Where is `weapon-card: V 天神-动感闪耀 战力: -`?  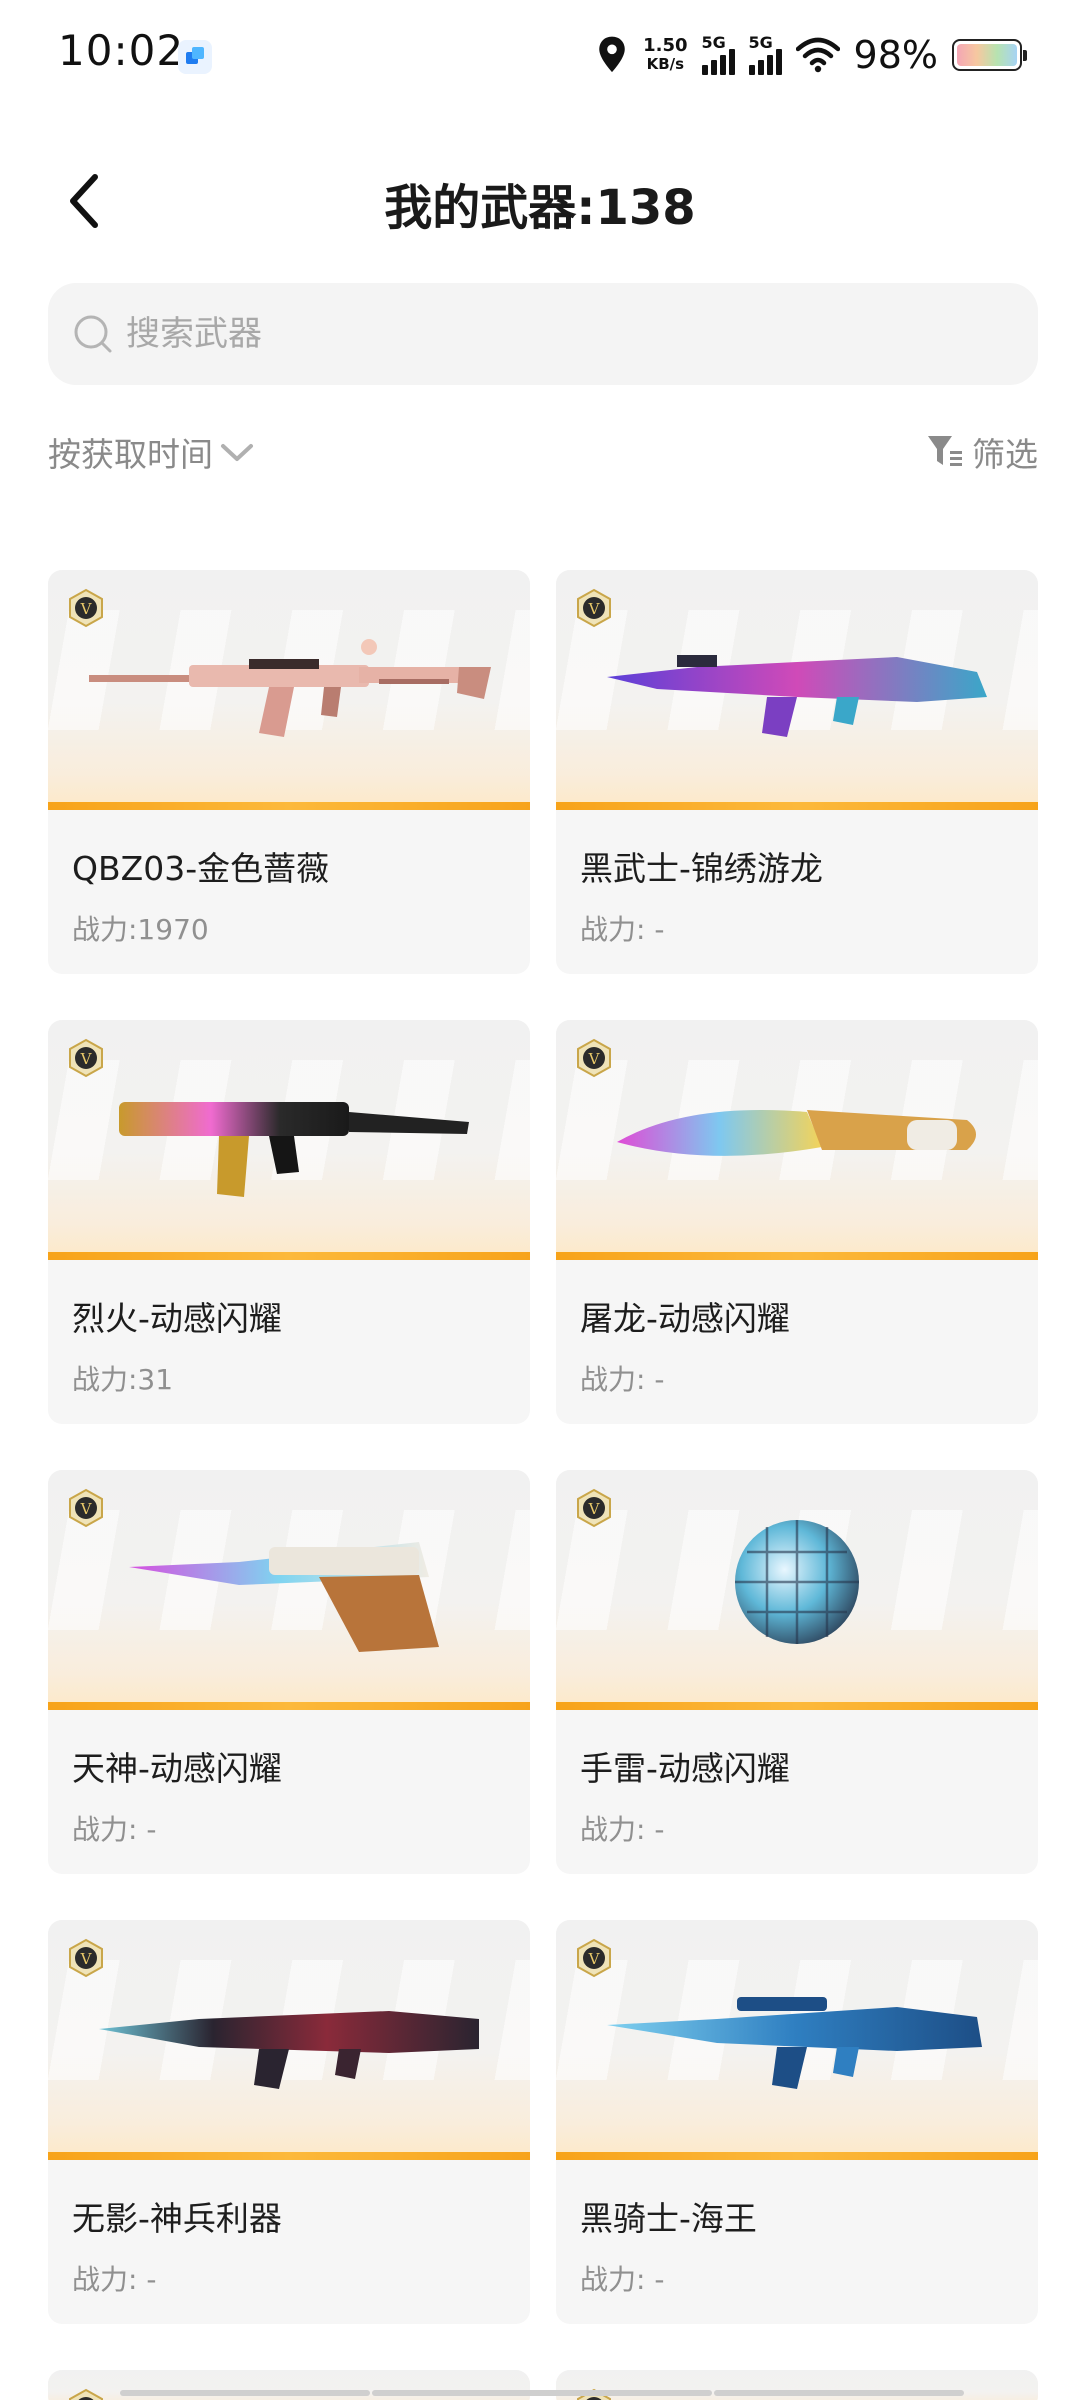 weapon-card: V 天神-动感闪耀 战力: - is located at coordinates (289, 1672).